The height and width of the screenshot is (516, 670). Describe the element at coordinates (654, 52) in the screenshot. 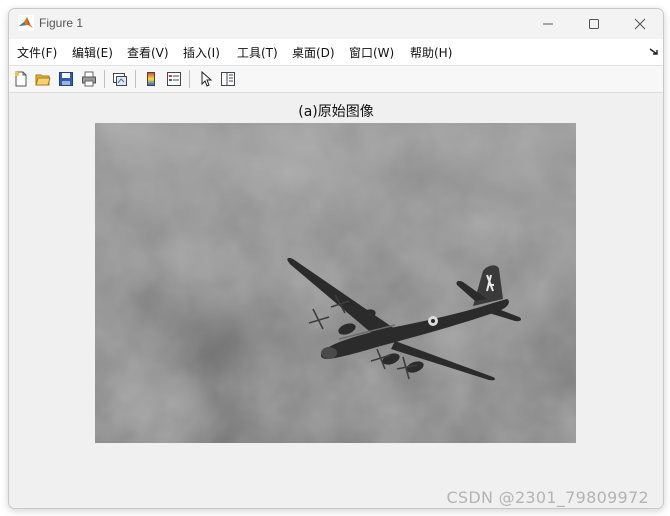

I see `dock-arrow-icon` at that location.